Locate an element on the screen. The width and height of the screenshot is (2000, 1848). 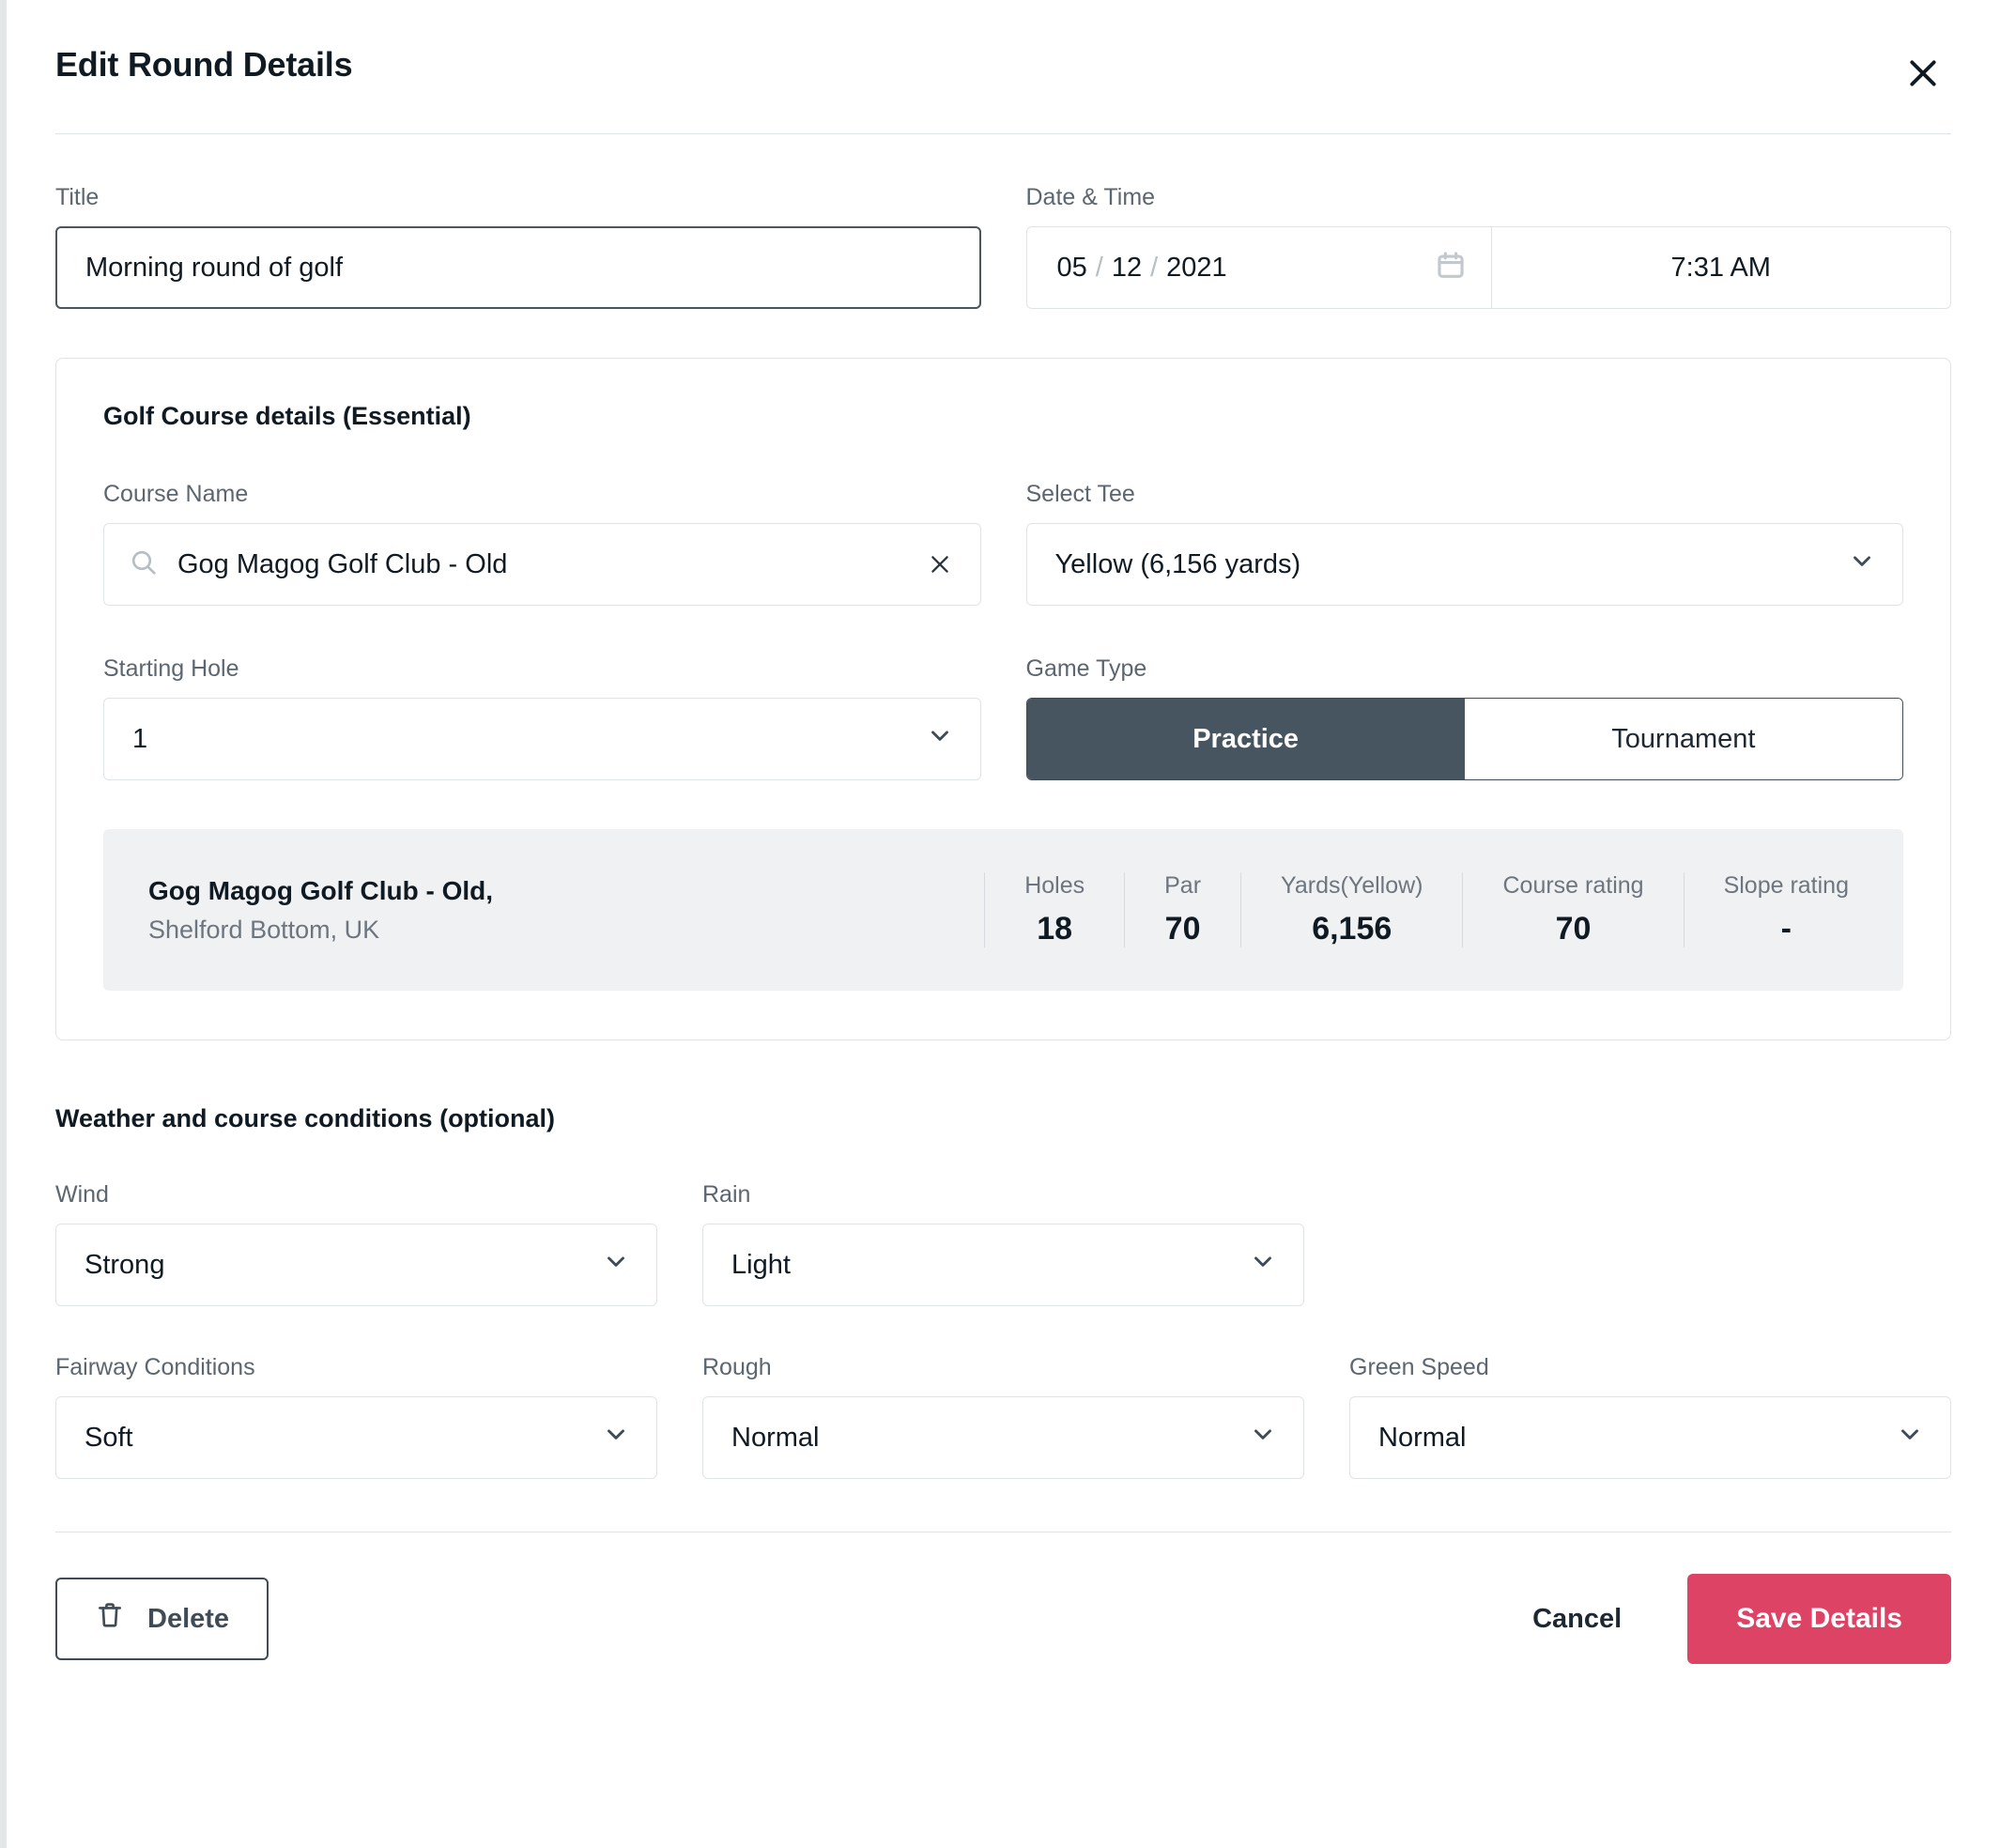
close-icon is located at coordinates (1923, 73).